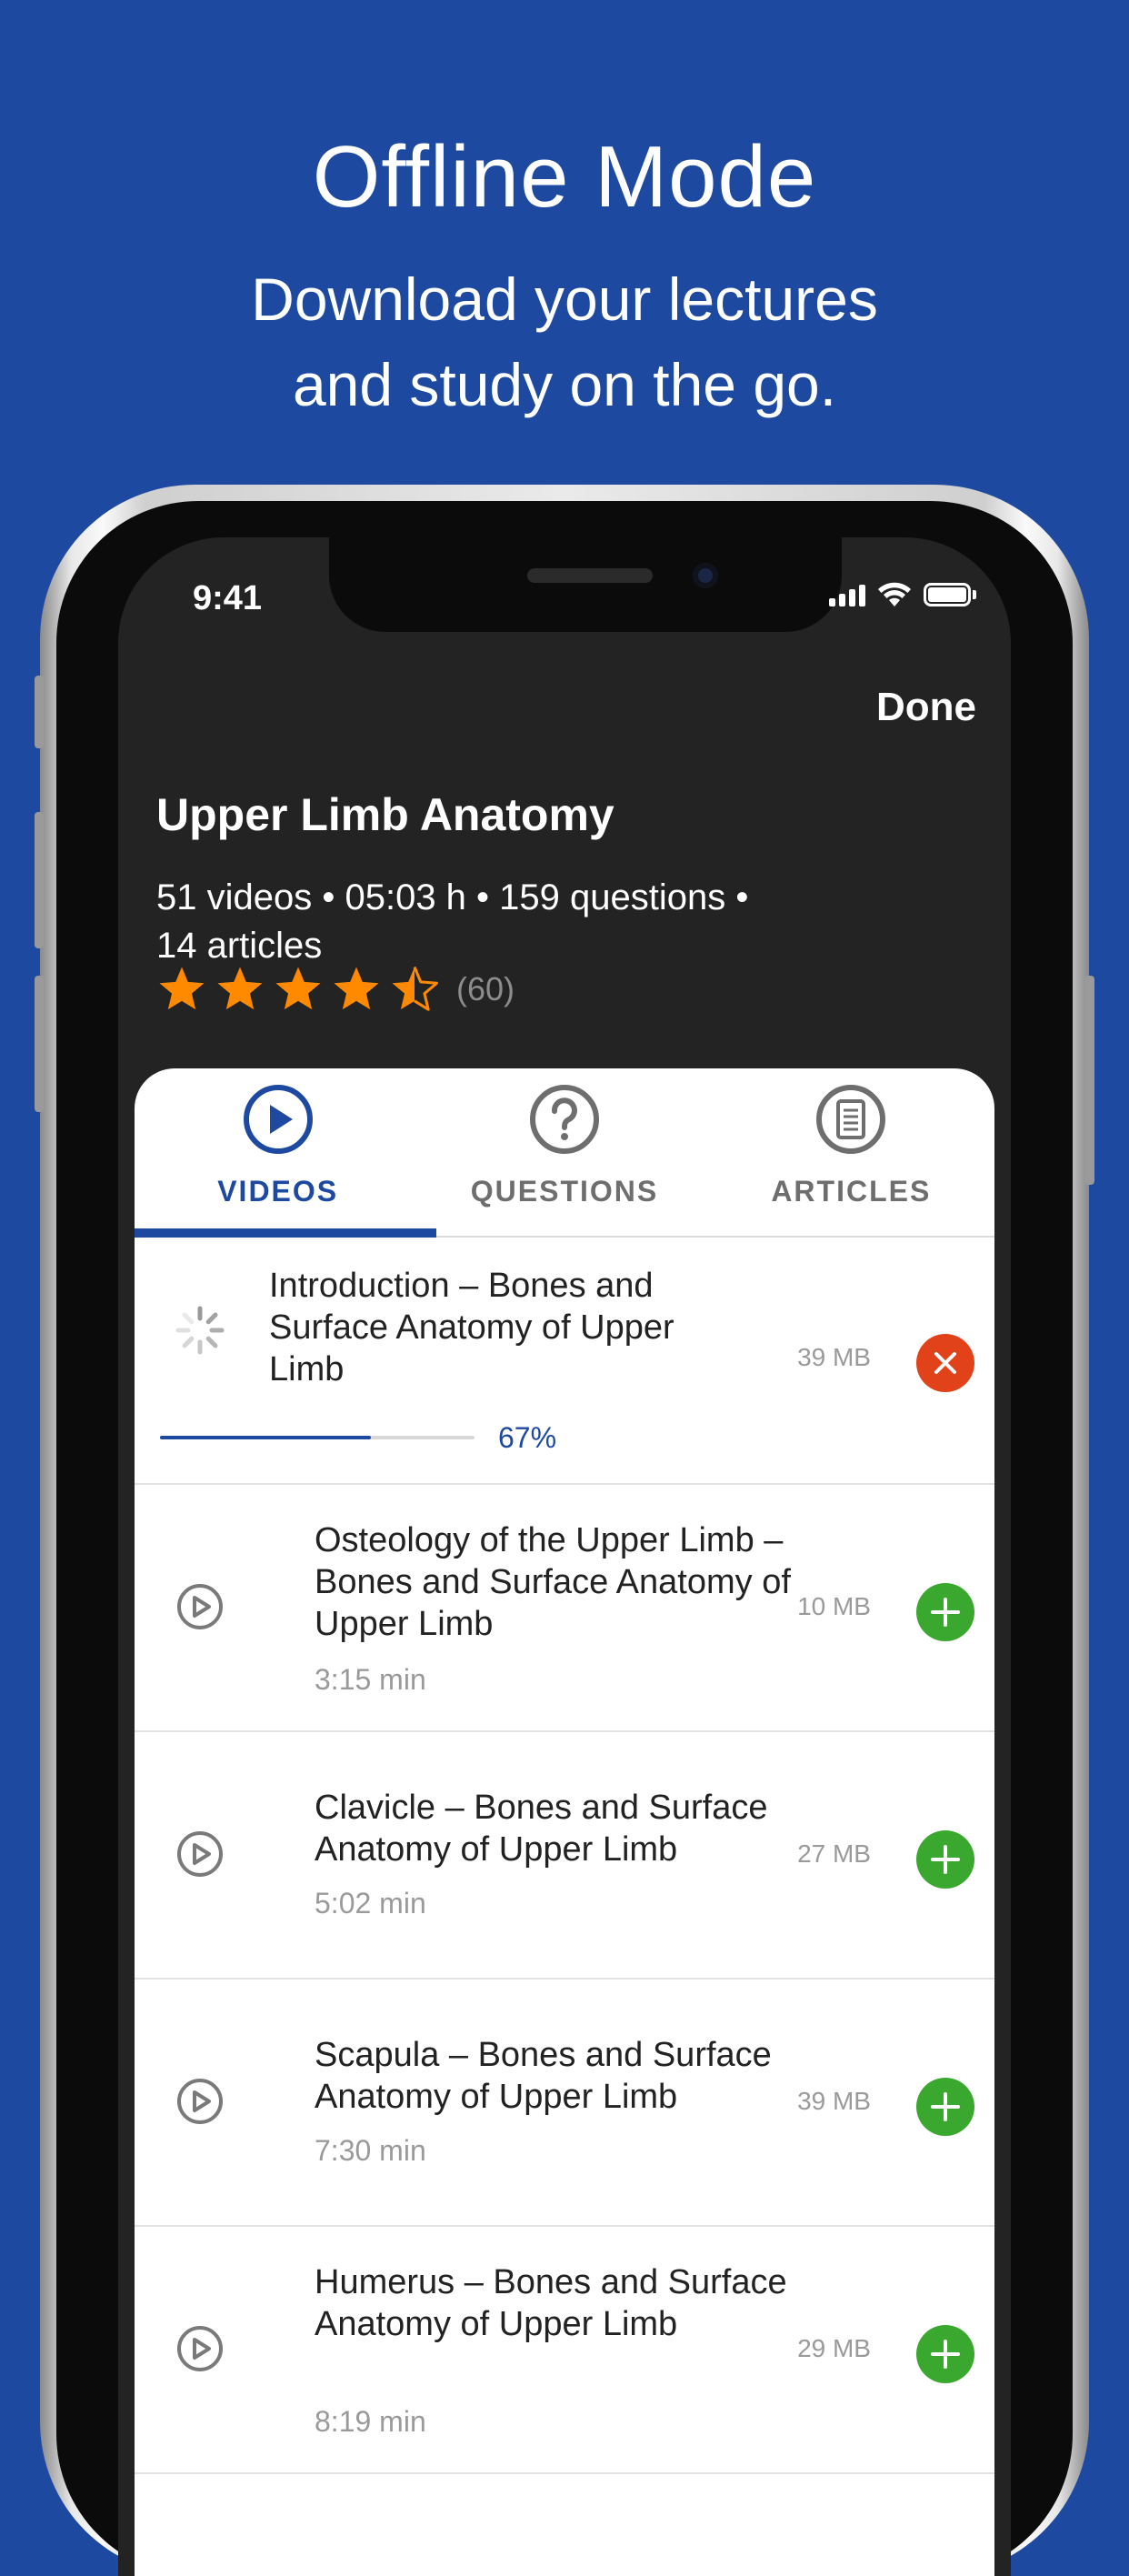 The width and height of the screenshot is (1129, 2576). I want to click on status-time: 9:41, so click(228, 598).